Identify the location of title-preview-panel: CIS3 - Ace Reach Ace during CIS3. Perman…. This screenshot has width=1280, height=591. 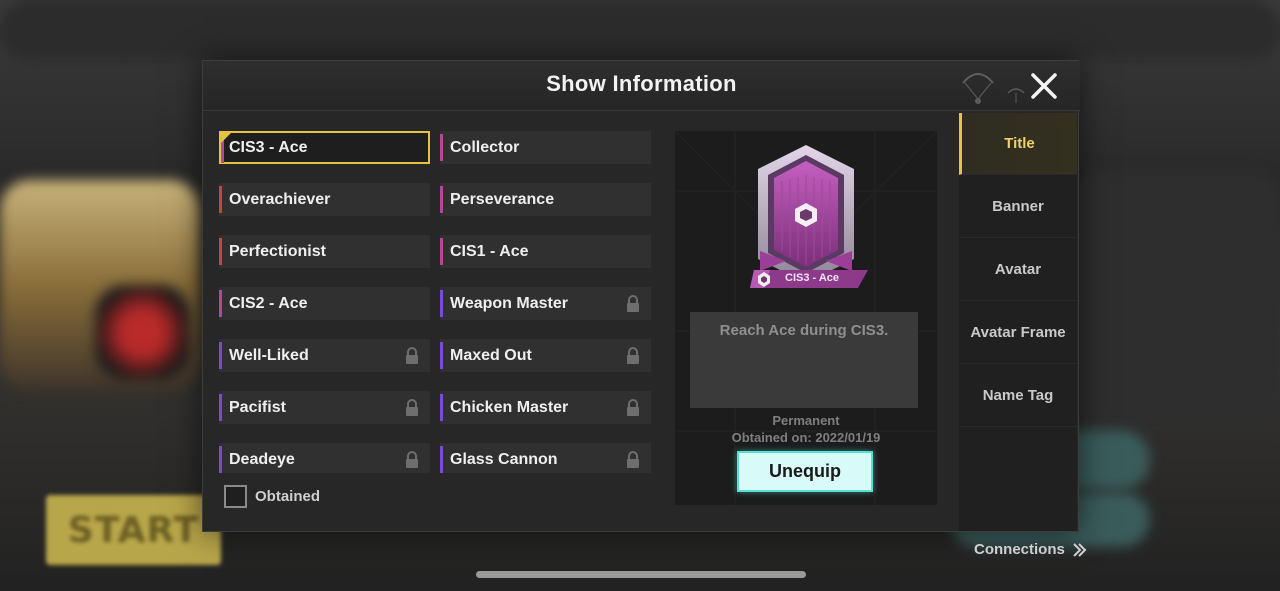
(806, 318).